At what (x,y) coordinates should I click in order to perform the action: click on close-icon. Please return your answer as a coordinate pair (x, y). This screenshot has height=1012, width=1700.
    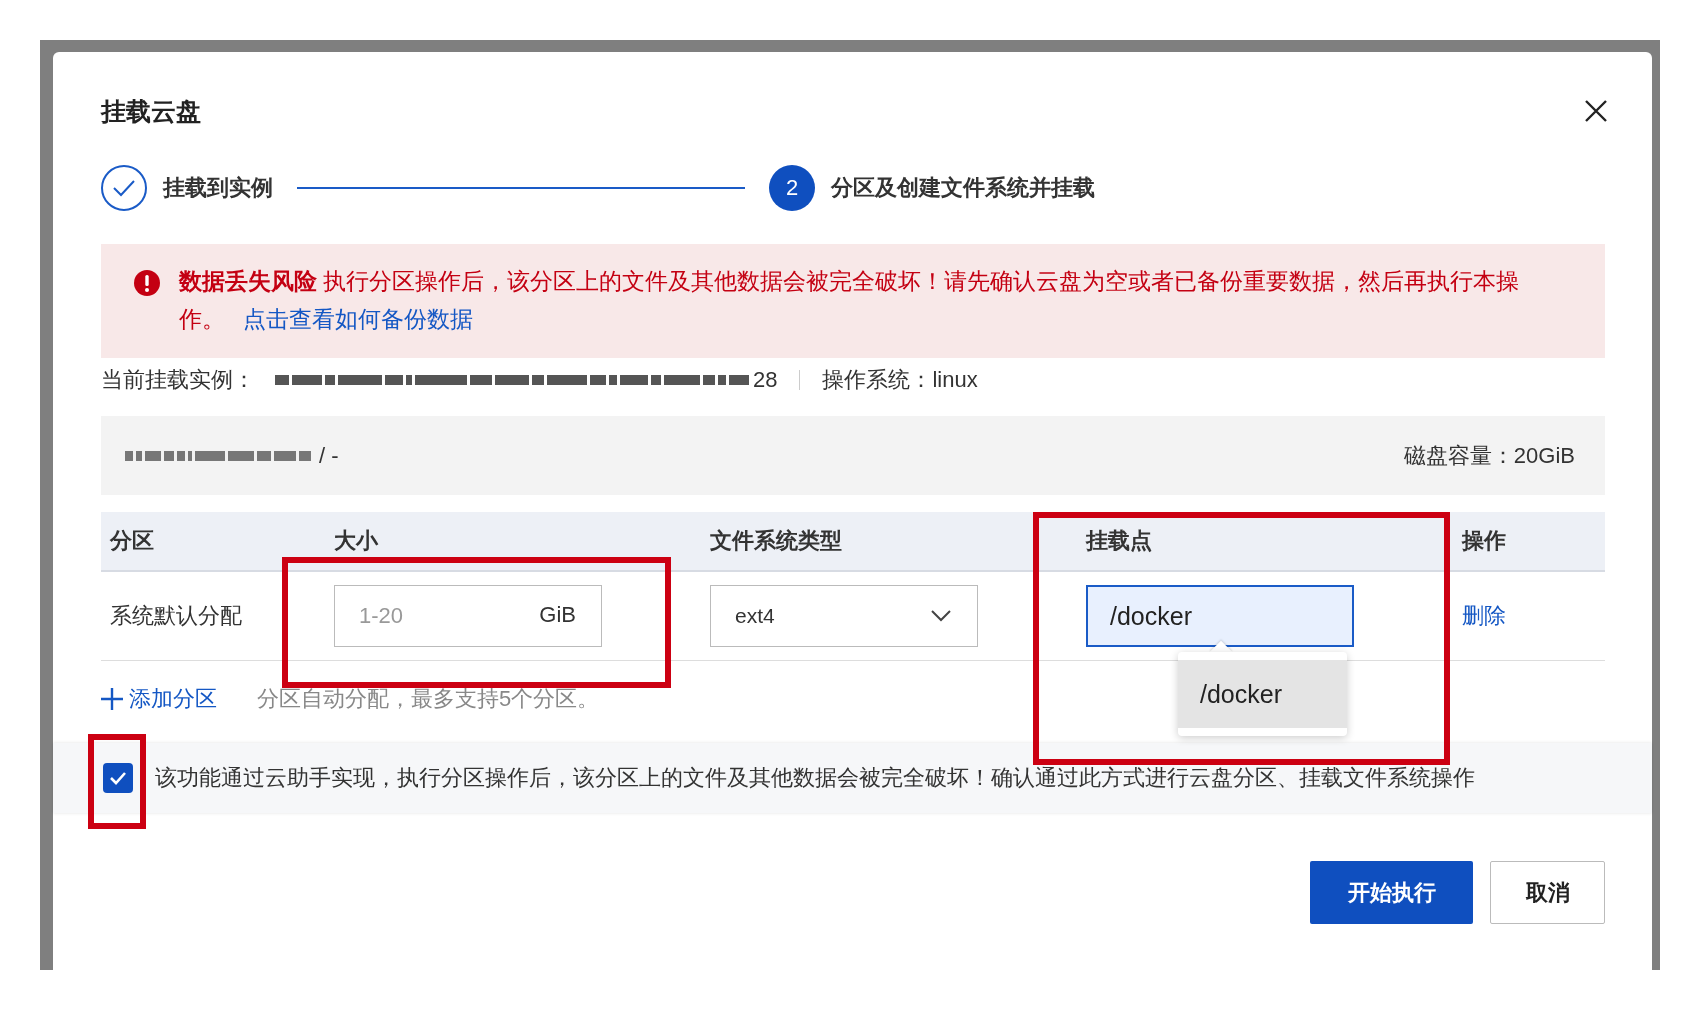
    Looking at the image, I should click on (1596, 111).